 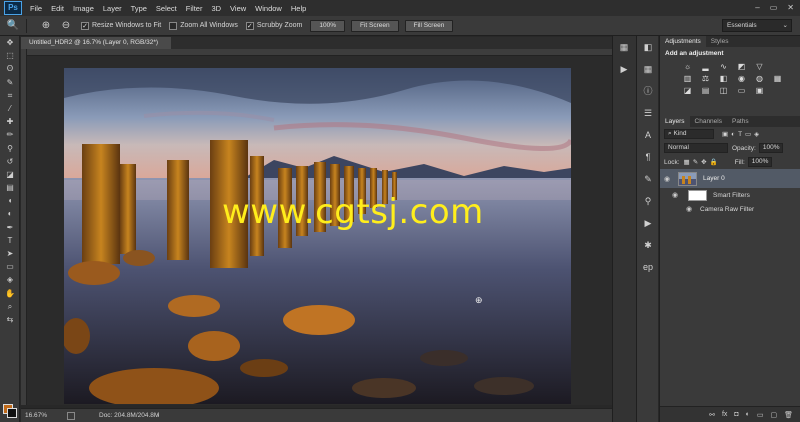 I want to click on zoom-level: 16.67%, so click(x=36, y=415).